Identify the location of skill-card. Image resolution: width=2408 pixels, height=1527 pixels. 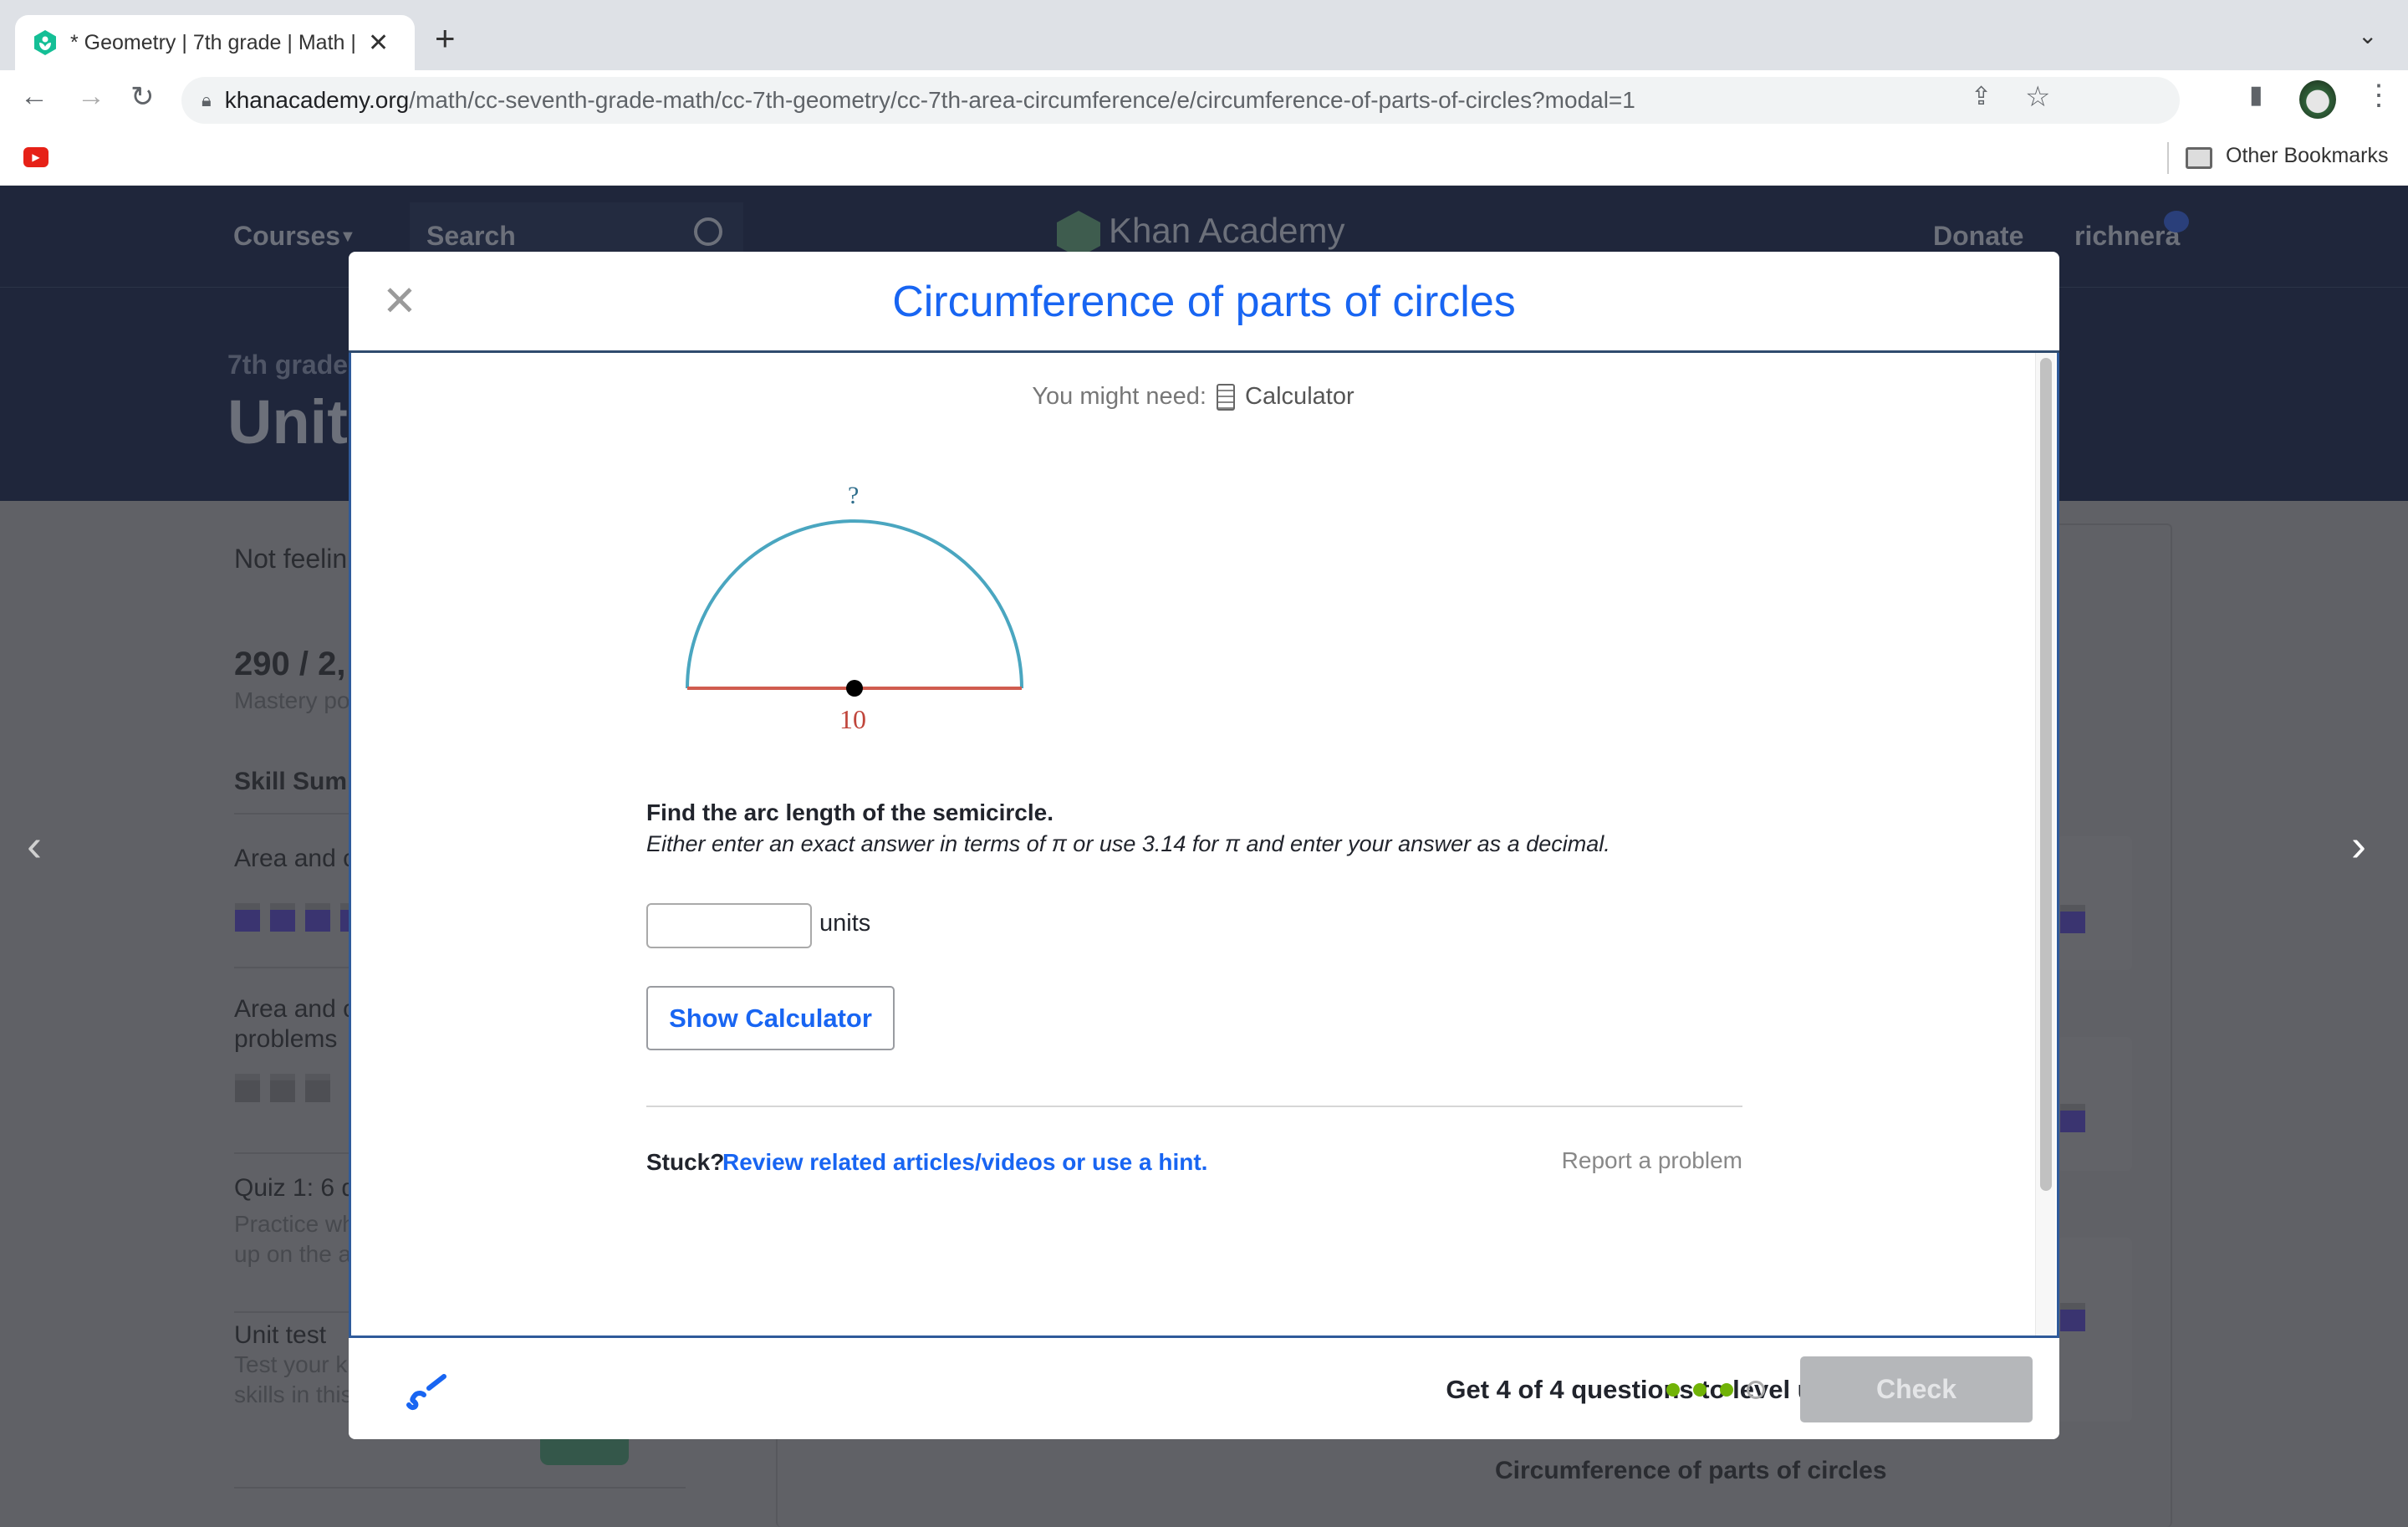
(2095, 903).